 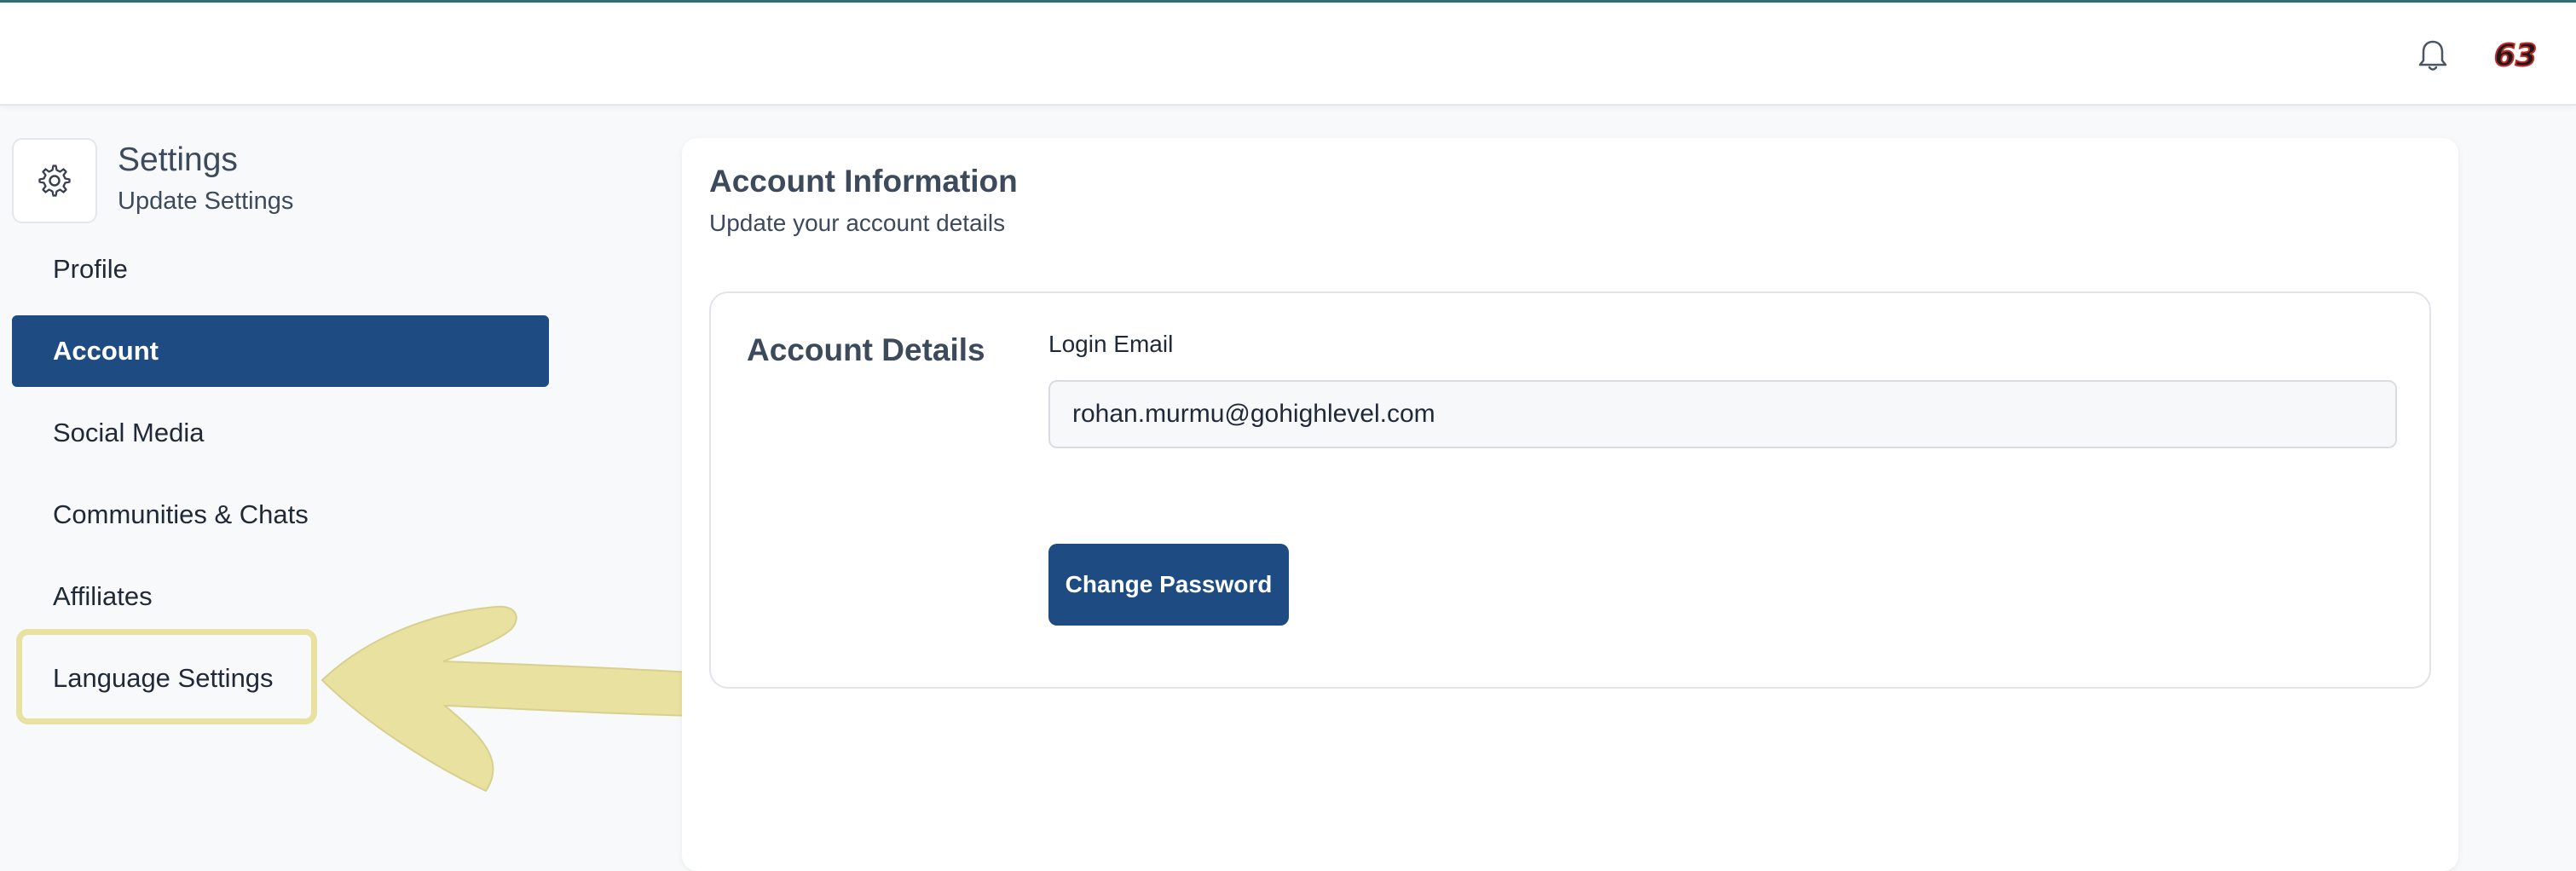 I want to click on sidebar-item-profile: Profile, so click(x=280, y=269).